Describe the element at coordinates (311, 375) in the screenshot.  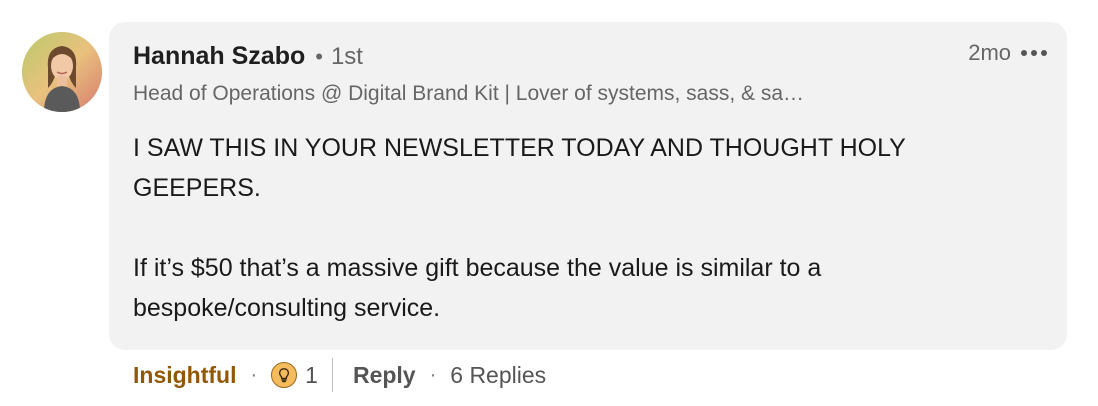
I see `reaction-count: 1` at that location.